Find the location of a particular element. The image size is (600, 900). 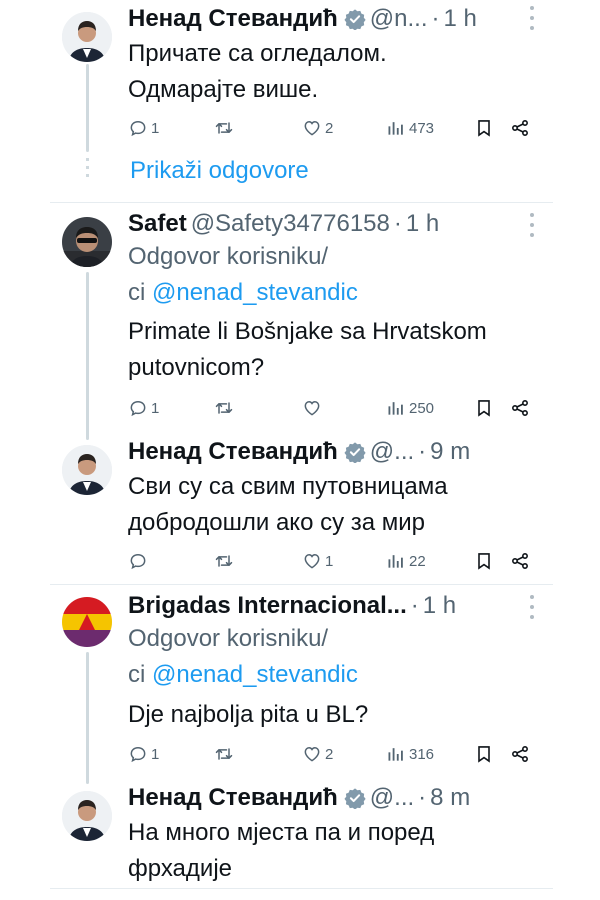

views-button: 250 is located at coordinates (410, 408).